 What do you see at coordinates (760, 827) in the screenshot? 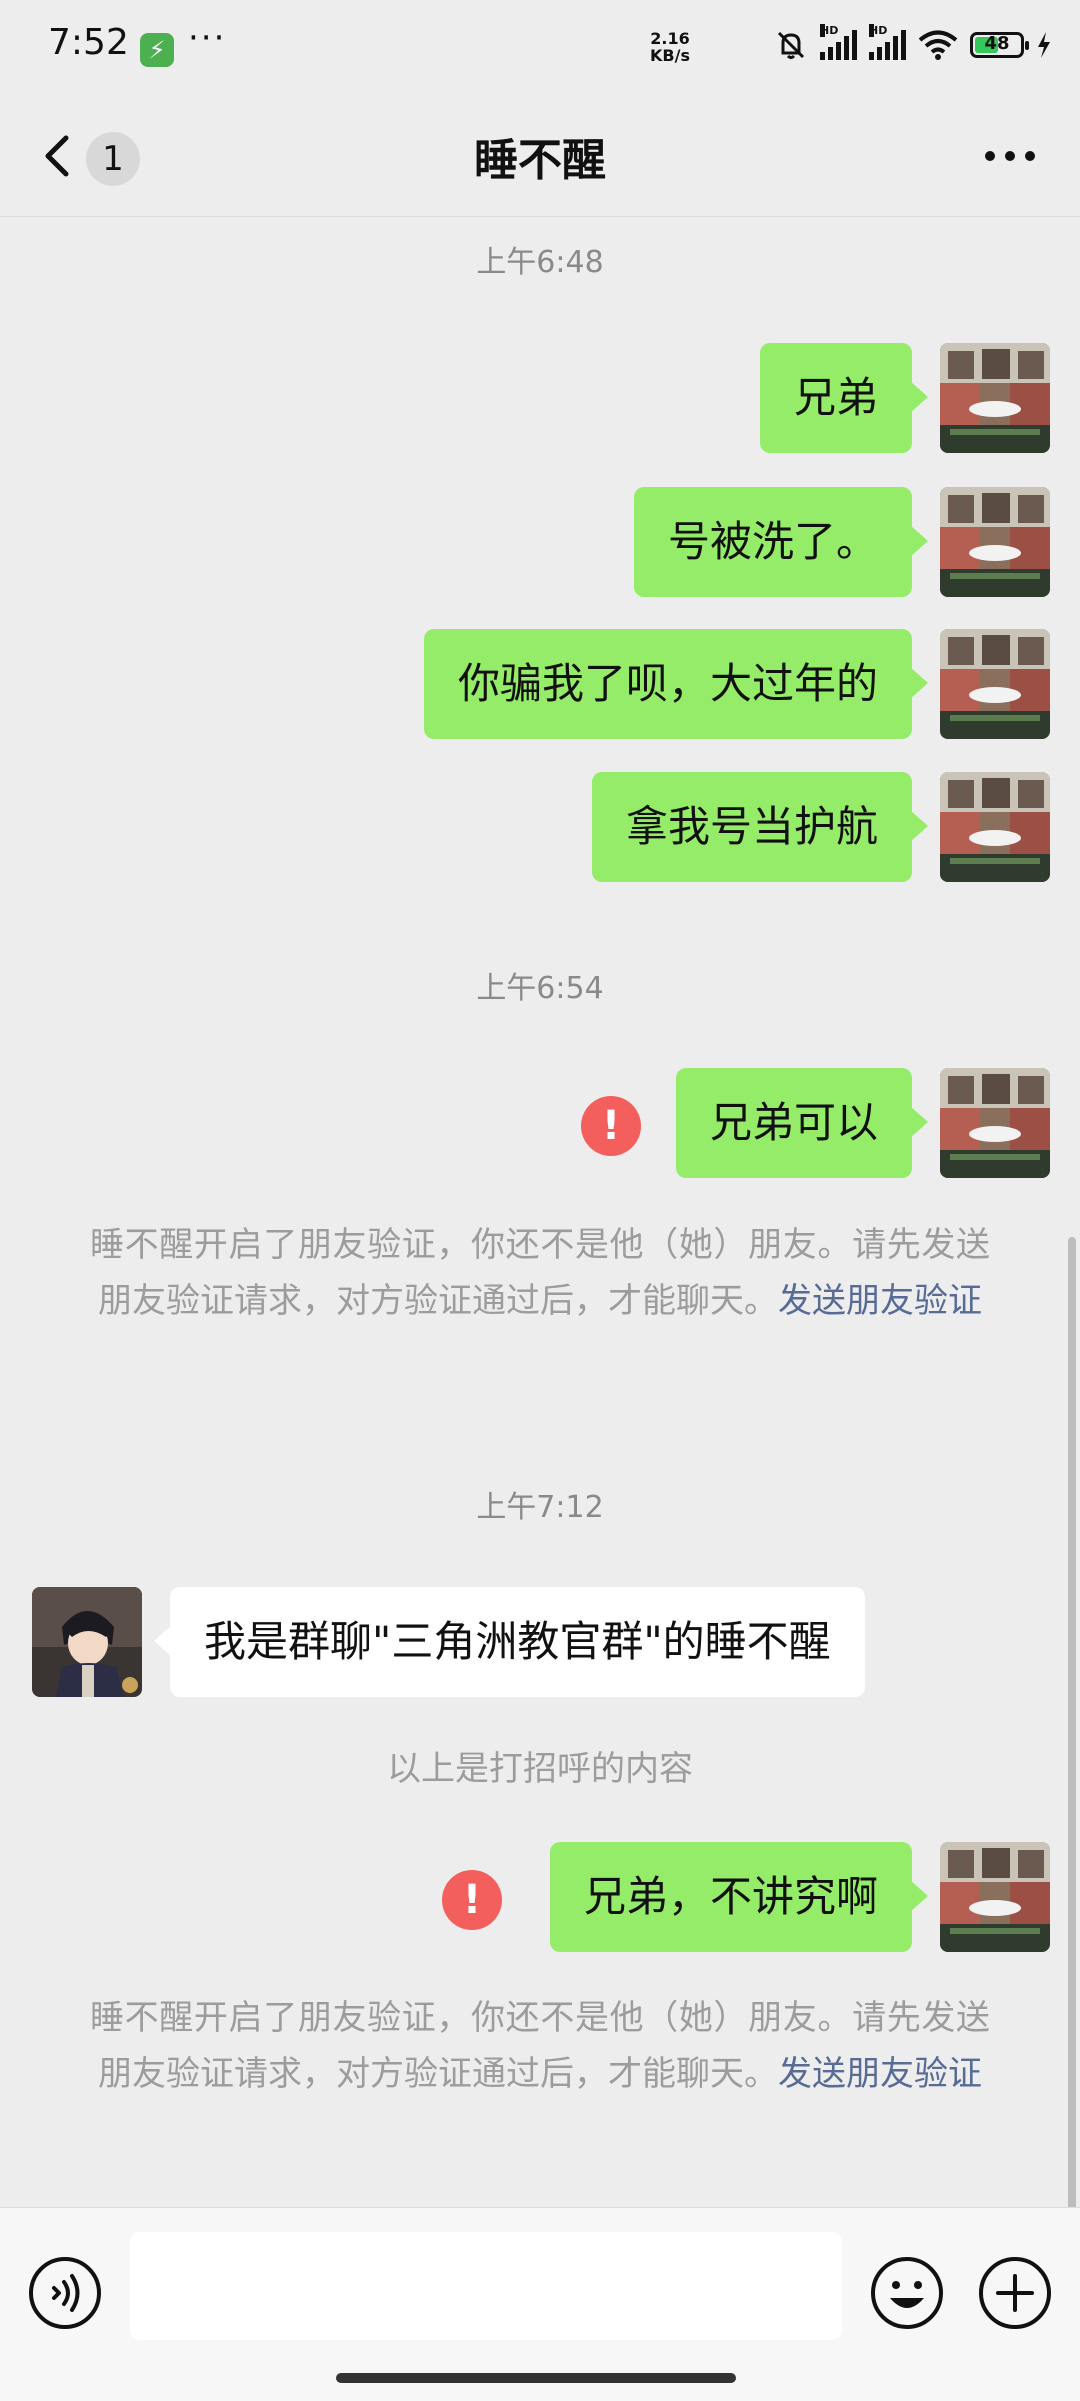
I see `outgoing-message: 拿我号当护航` at bounding box center [760, 827].